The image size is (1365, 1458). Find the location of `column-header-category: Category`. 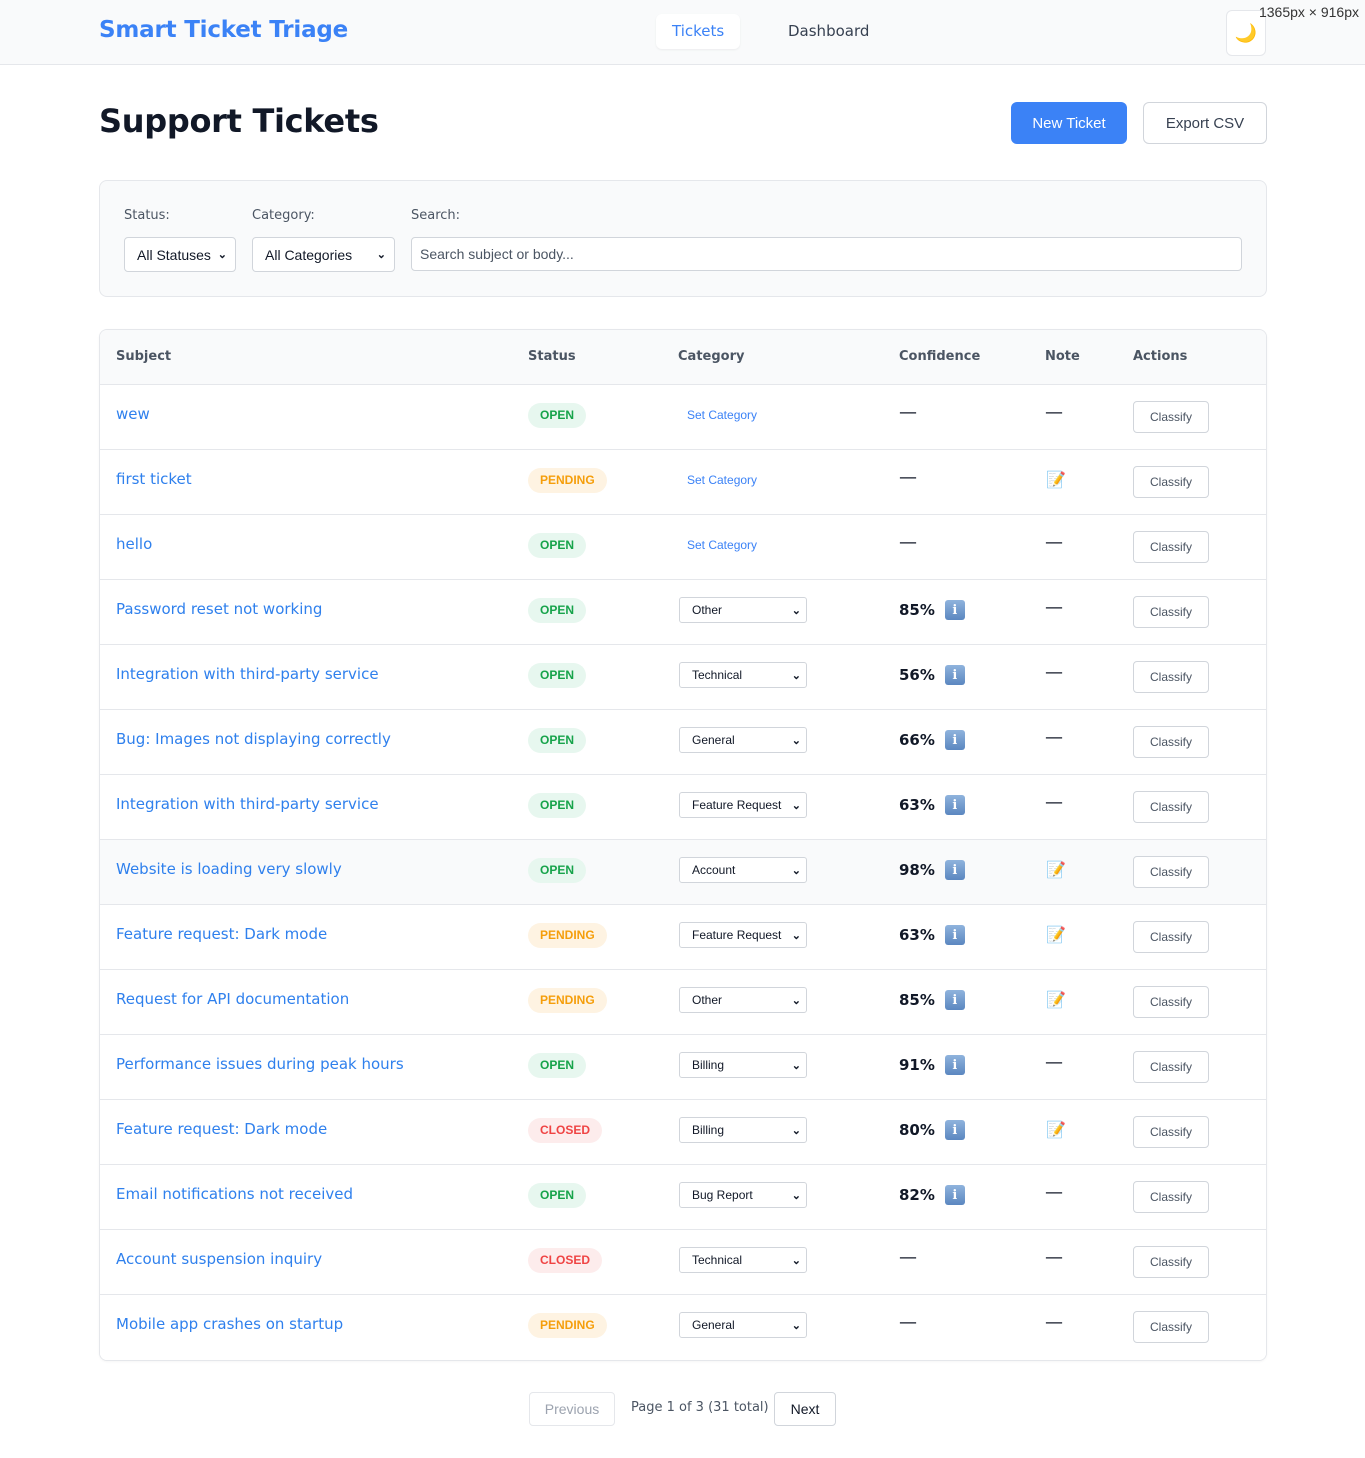

column-header-category: Category is located at coordinates (711, 356).